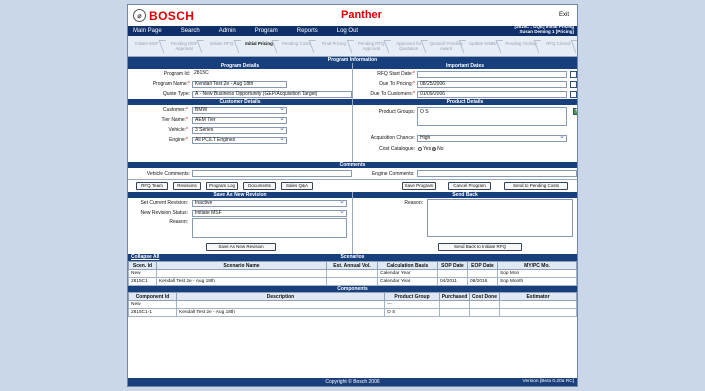  What do you see at coordinates (412, 296) in the screenshot?
I see `product-group-header: Product Group` at bounding box center [412, 296].